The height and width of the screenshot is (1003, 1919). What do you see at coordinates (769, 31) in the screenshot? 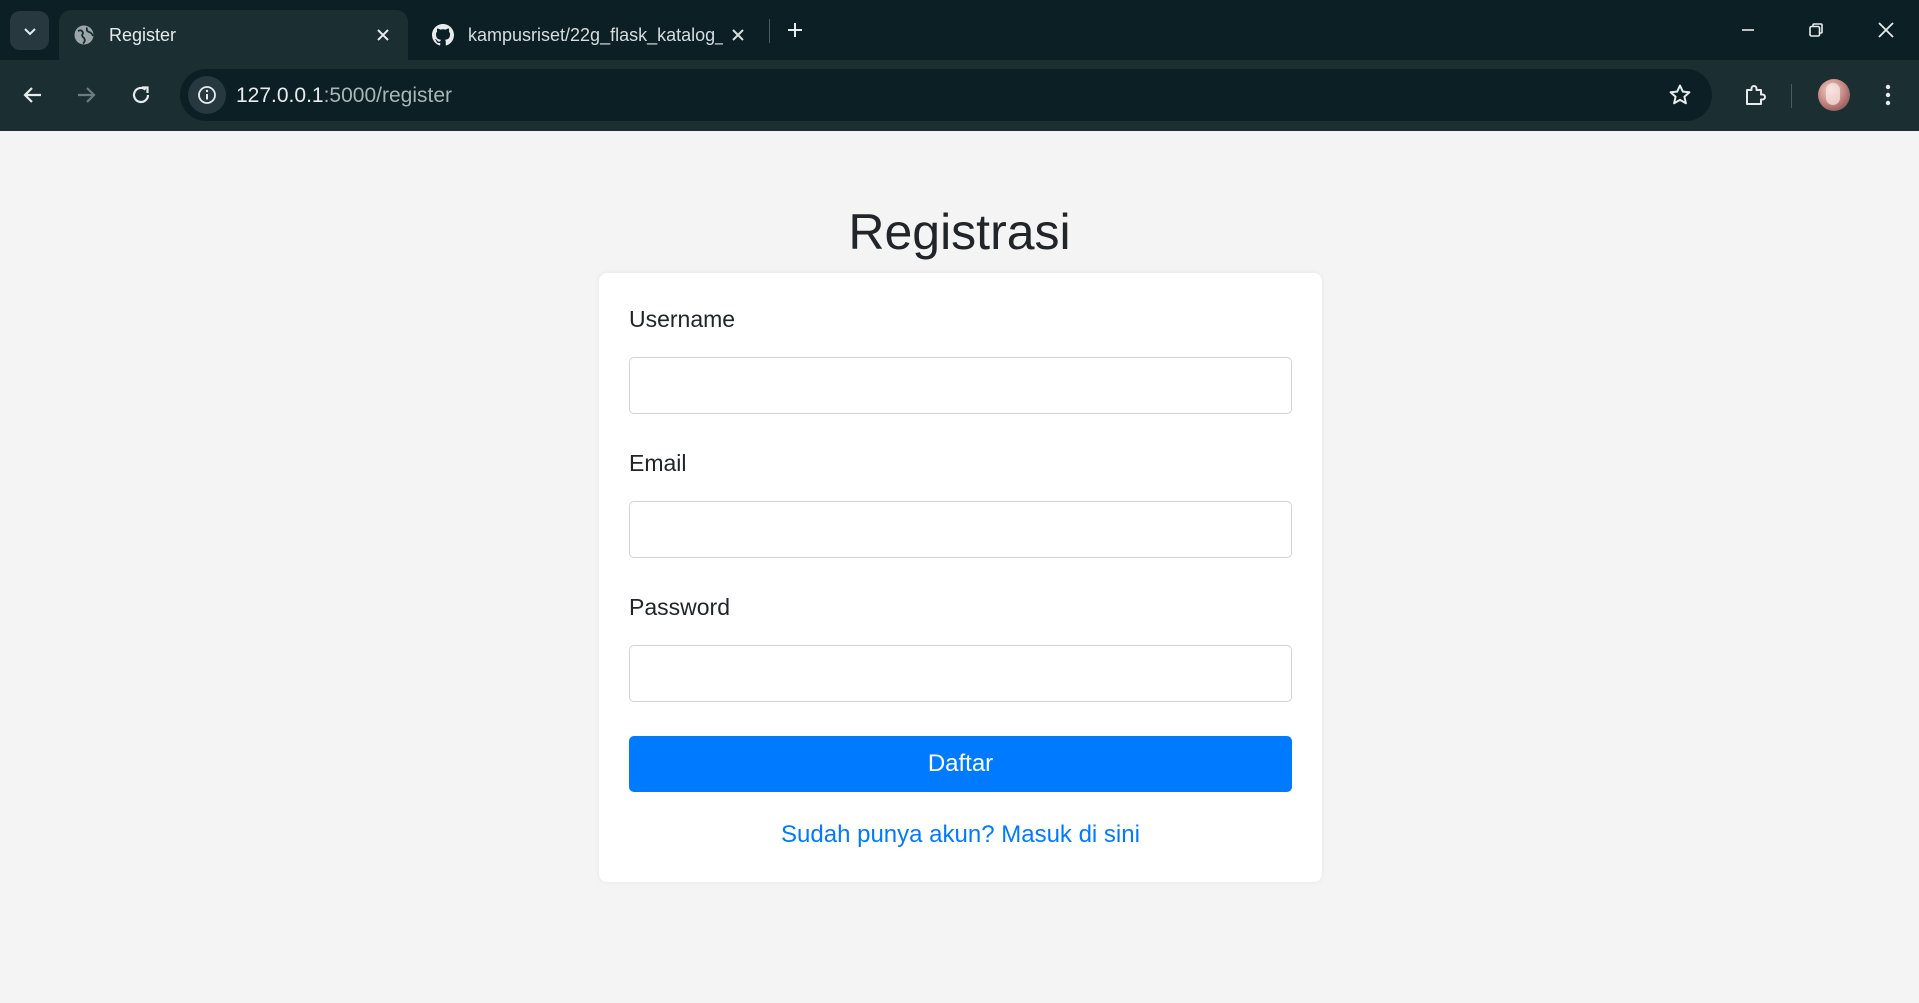
I see `tab-separator` at bounding box center [769, 31].